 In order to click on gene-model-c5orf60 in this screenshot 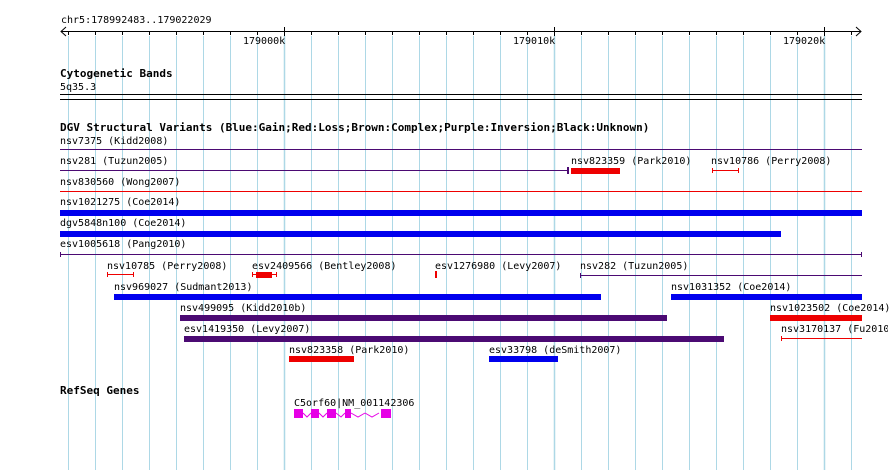, I will do `click(343, 413)`.